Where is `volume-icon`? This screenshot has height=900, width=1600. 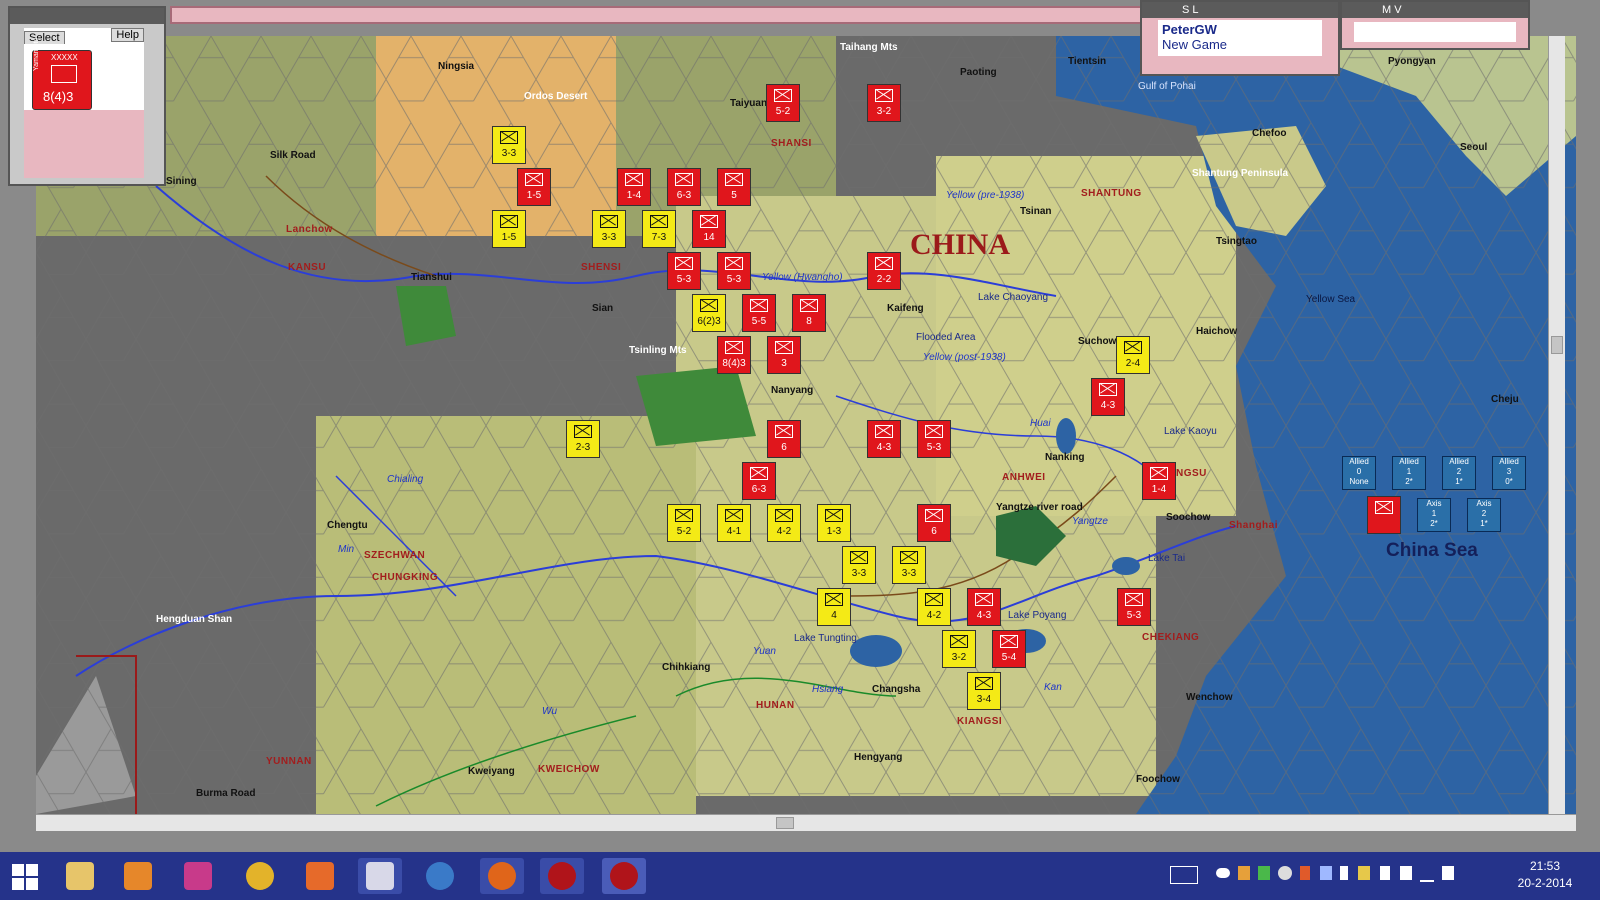
volume-icon is located at coordinates (1448, 873).